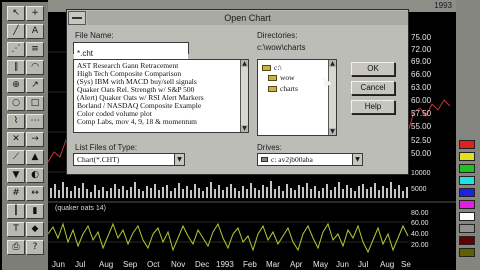 The height and width of the screenshot is (270, 480). Describe the element at coordinates (278, 67) in the screenshot. I see `dir-item-label: c:\` at that location.